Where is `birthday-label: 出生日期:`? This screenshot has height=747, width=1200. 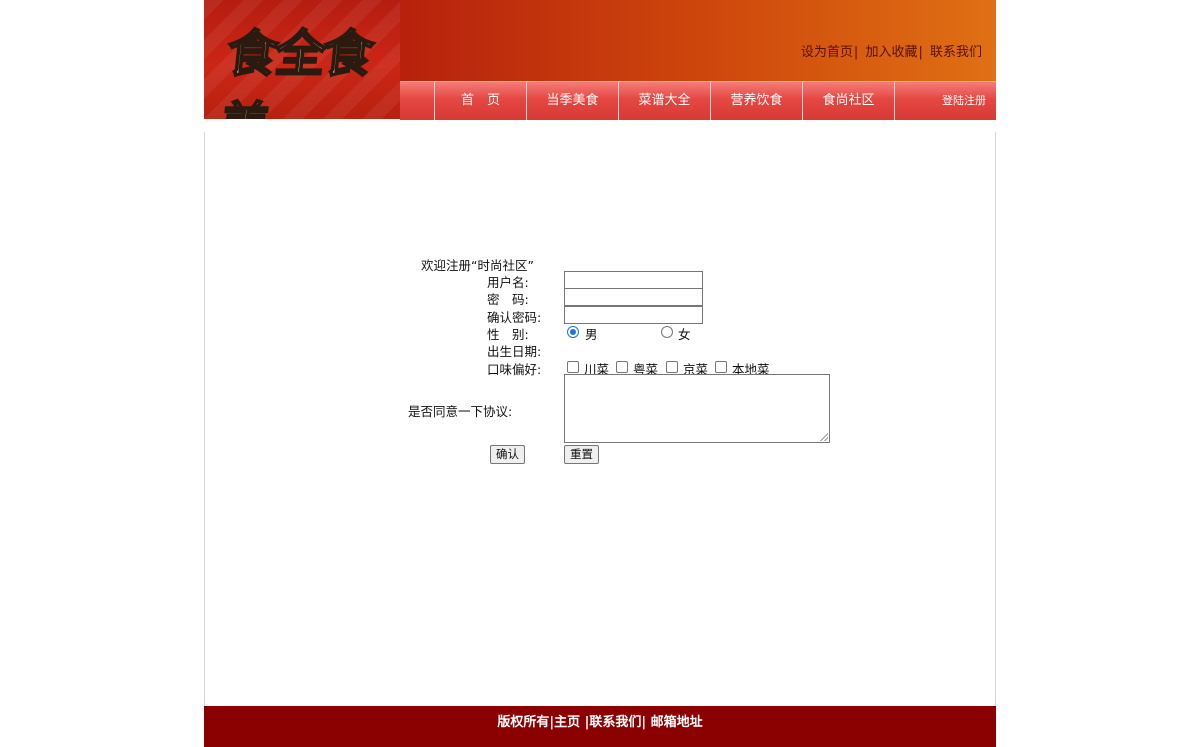
birthday-label: 出生日期: is located at coordinates (514, 351).